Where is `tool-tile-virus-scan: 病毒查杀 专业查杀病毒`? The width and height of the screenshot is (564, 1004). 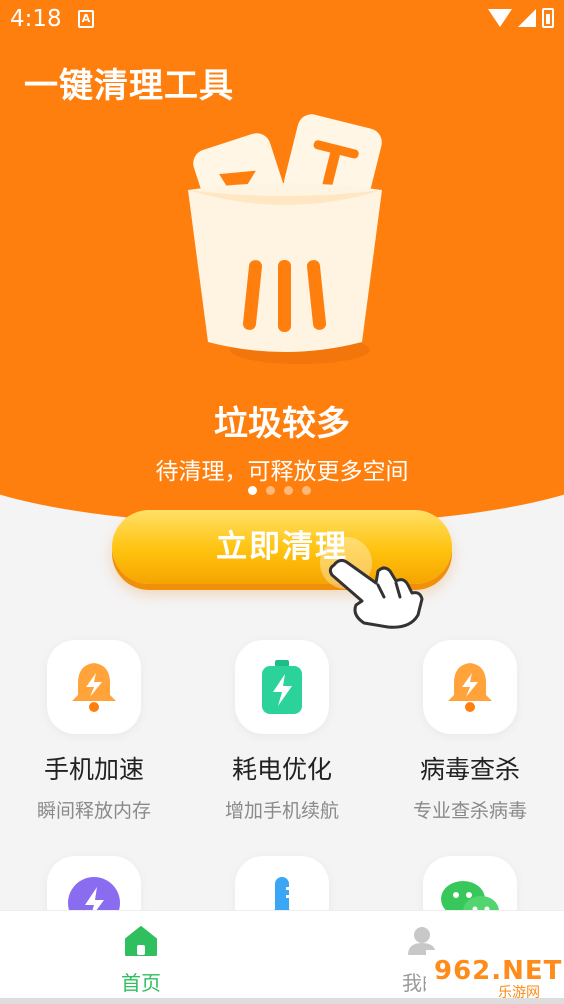 tool-tile-virus-scan: 病毒查杀 专业查杀病毒 is located at coordinates (470, 731).